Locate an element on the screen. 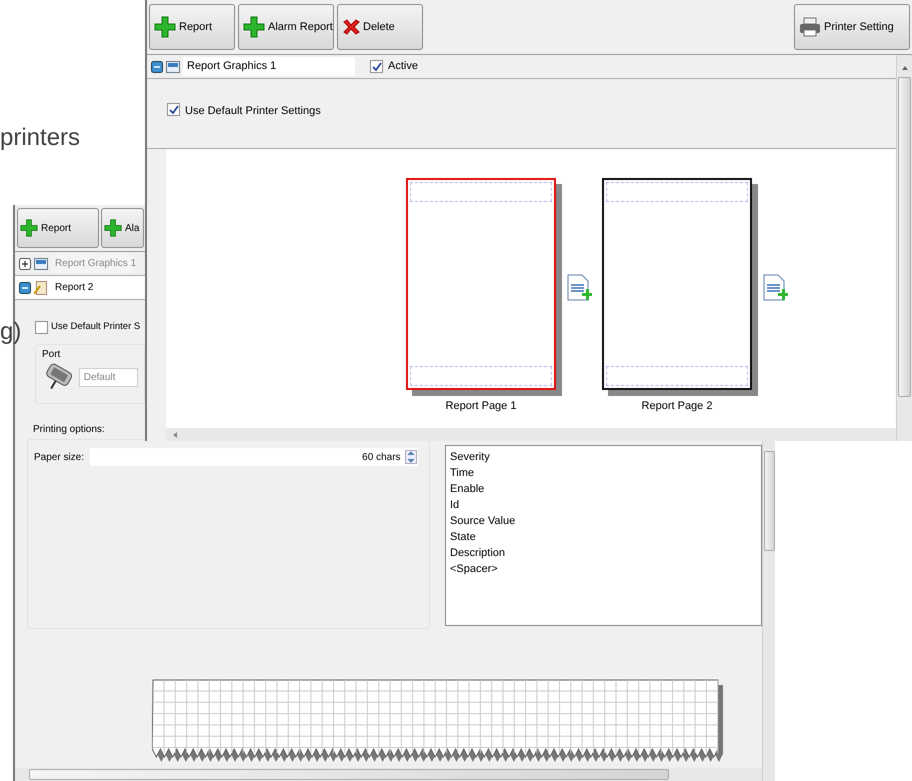 Image resolution: width=912 pixels, height=781 pixels. toolbar-button: Ala is located at coordinates (122, 228).